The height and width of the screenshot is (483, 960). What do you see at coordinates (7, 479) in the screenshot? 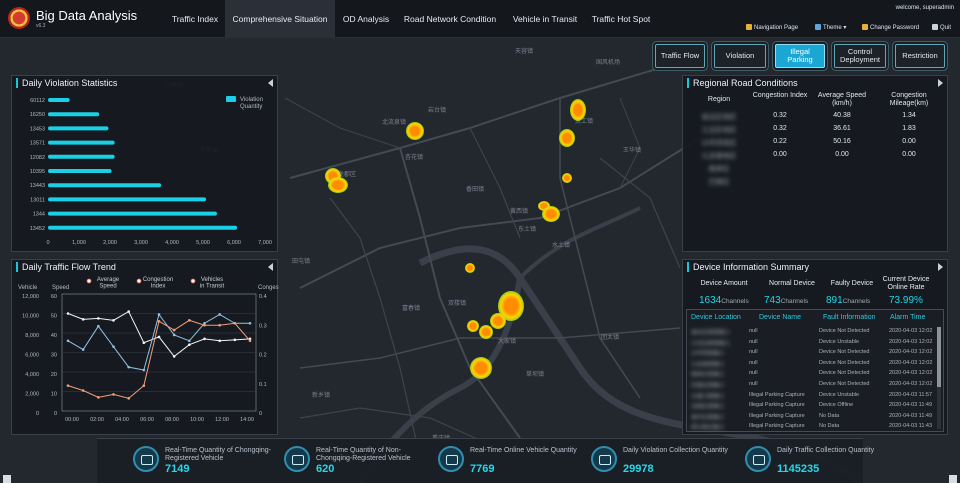
I see `minimize-icon` at bounding box center [7, 479].